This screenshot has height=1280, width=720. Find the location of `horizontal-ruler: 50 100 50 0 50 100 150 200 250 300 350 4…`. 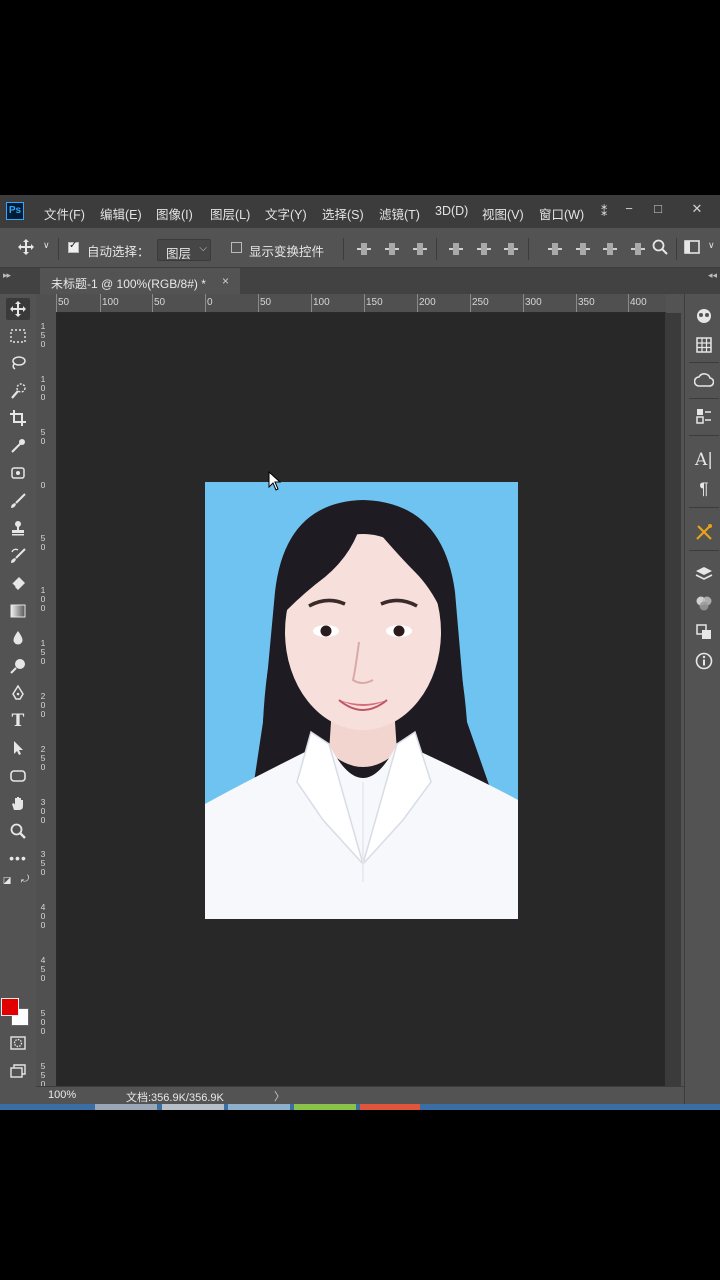

horizontal-ruler: 50 100 50 0 50 100 150 200 250 300 350 4… is located at coordinates (361, 303).